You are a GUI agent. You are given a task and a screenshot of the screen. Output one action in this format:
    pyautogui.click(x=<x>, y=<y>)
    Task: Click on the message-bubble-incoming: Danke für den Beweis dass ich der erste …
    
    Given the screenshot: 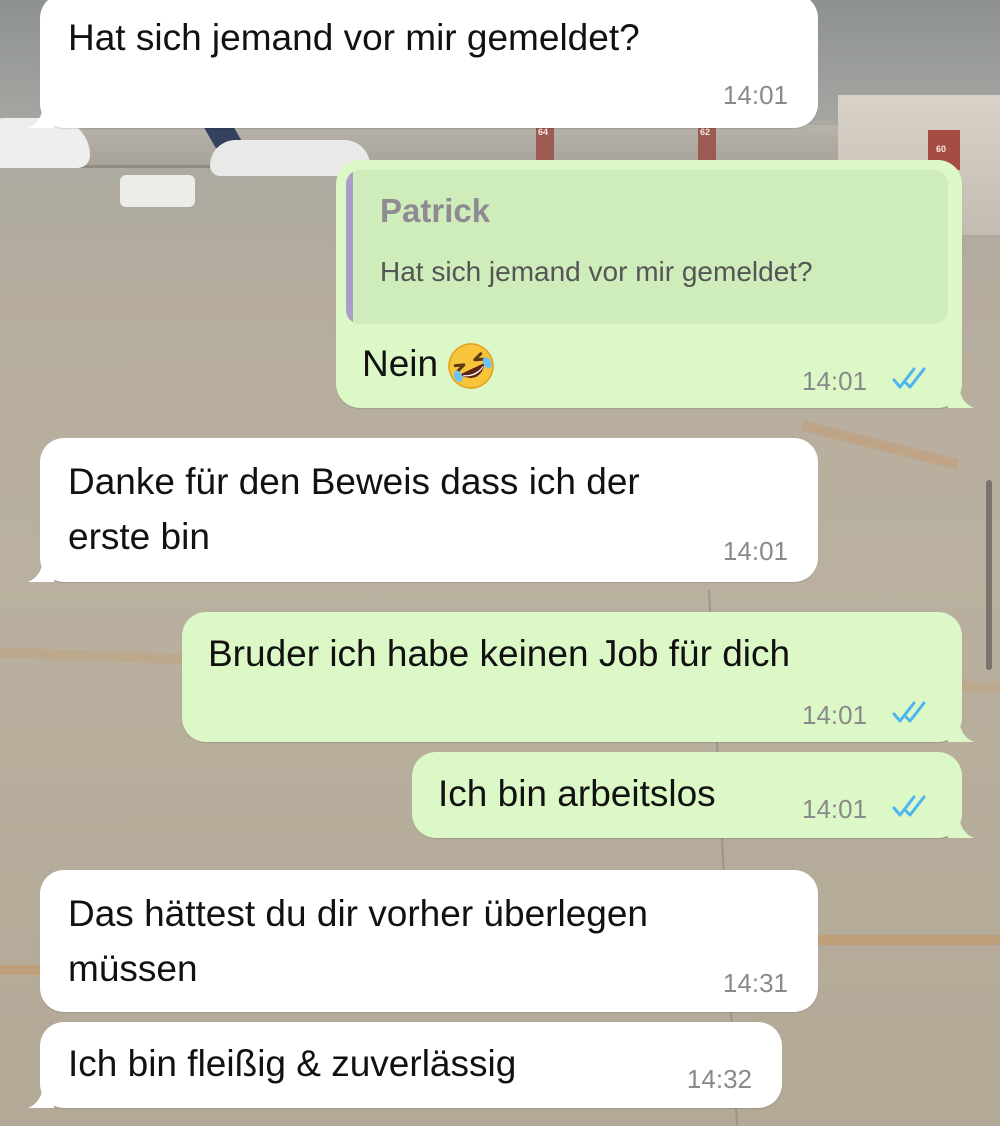 What is the action you would take?
    pyautogui.click(x=423, y=510)
    